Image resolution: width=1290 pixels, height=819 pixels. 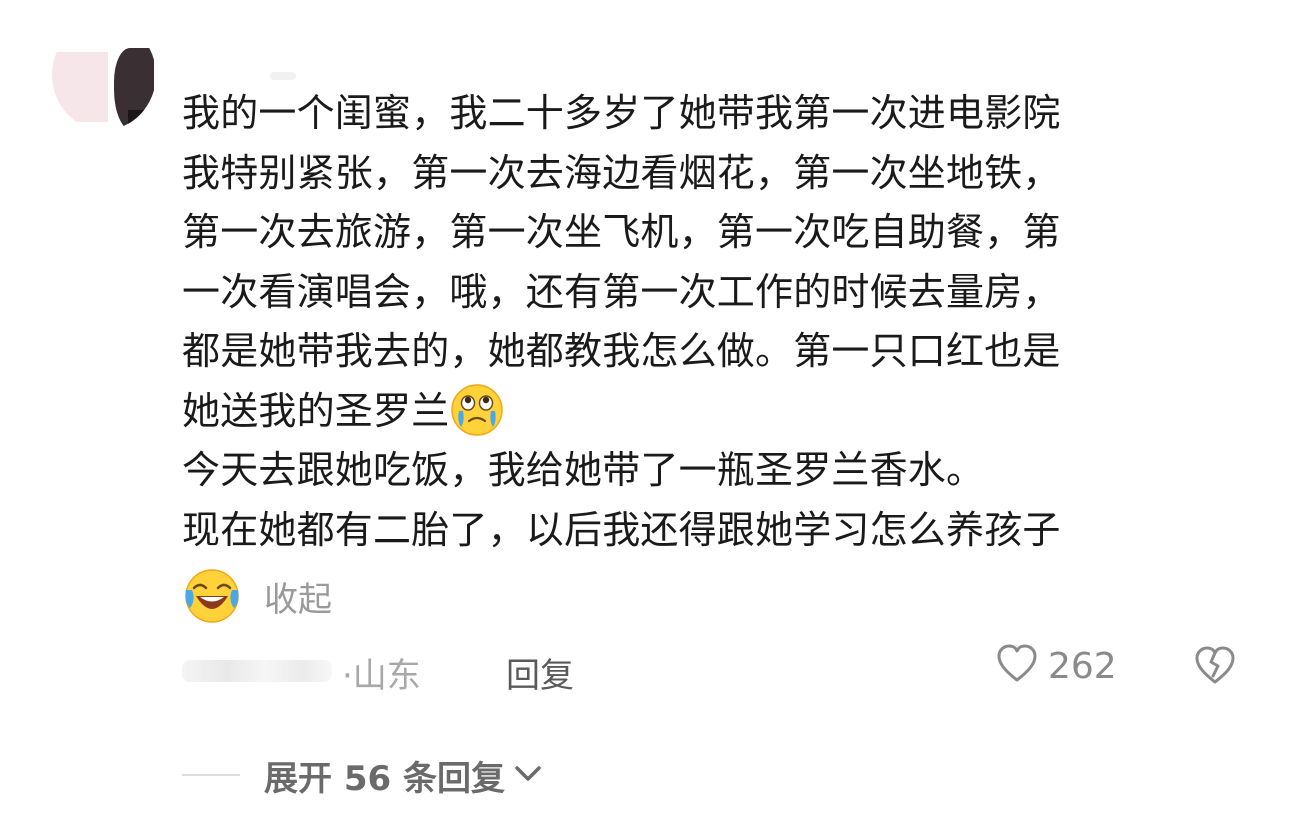 I want to click on expand-replies-button: 展开 56 条回复, so click(x=403, y=775).